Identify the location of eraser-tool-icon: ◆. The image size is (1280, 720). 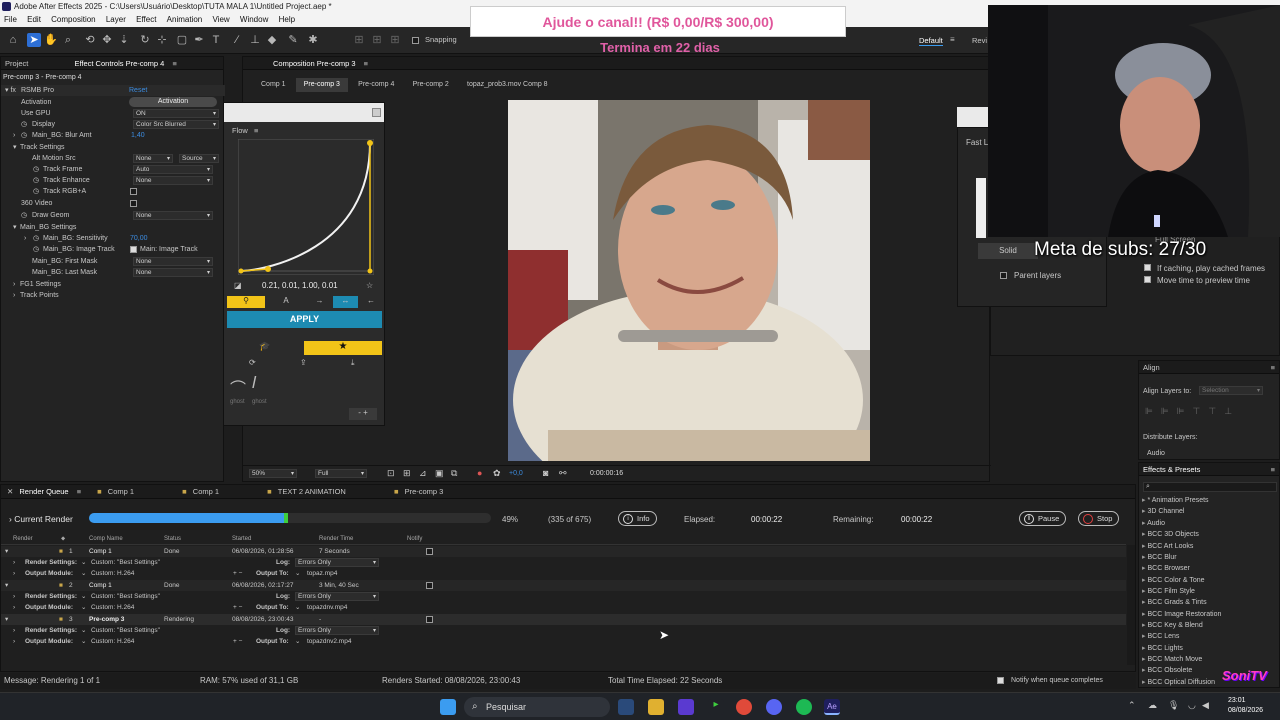
(272, 40).